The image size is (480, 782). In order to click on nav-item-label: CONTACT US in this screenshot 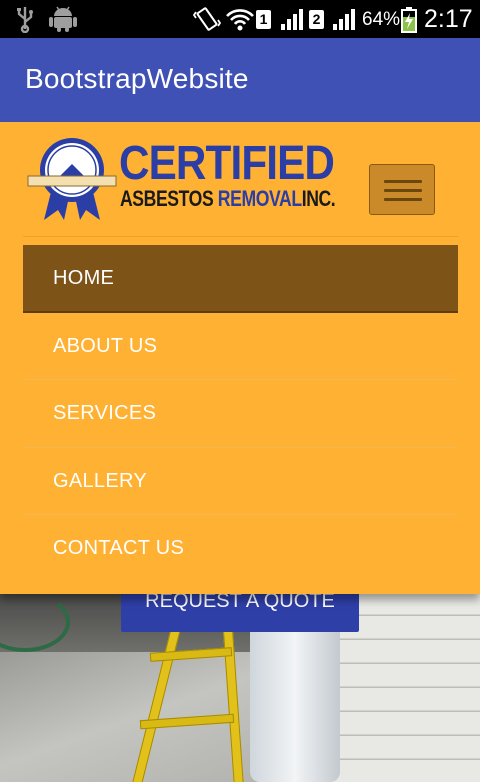, I will do `click(119, 548)`.